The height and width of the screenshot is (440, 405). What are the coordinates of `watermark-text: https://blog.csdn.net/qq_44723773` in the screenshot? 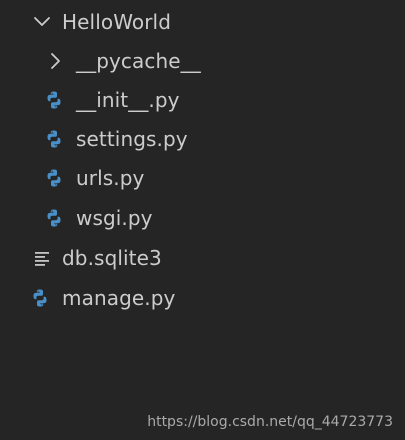 It's located at (270, 422).